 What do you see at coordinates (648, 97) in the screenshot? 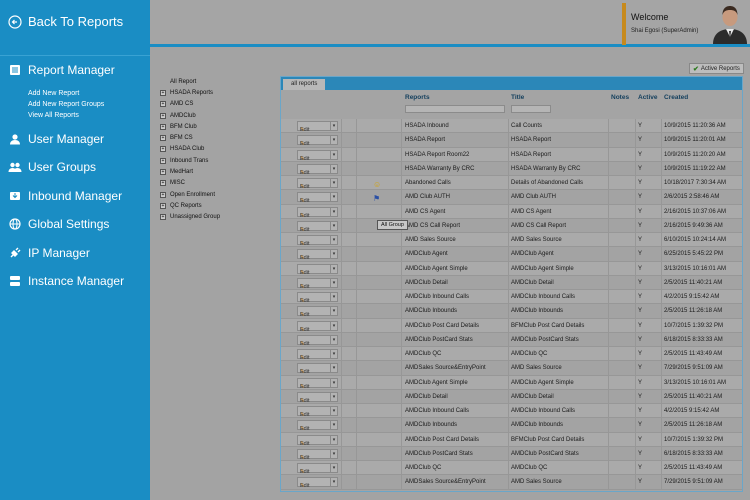
I see `column-header-active: Active` at bounding box center [648, 97].